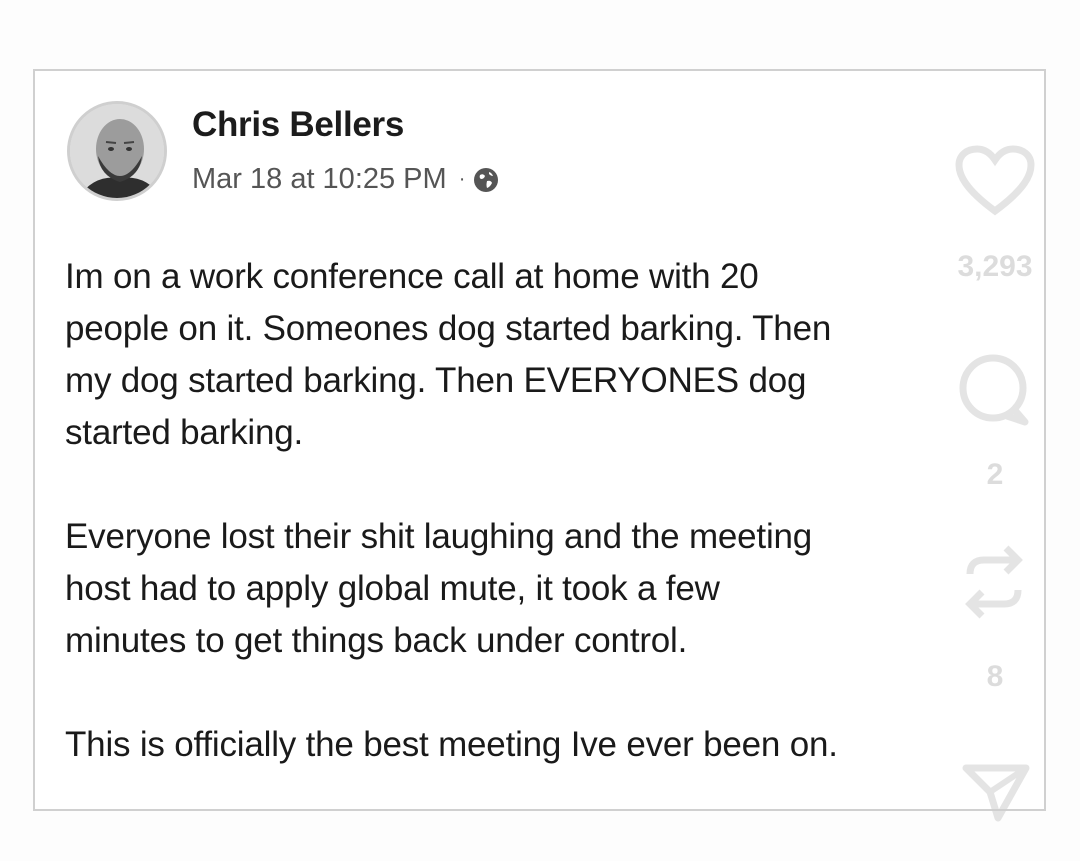 The height and width of the screenshot is (861, 1080). I want to click on repost-icon, so click(994, 584).